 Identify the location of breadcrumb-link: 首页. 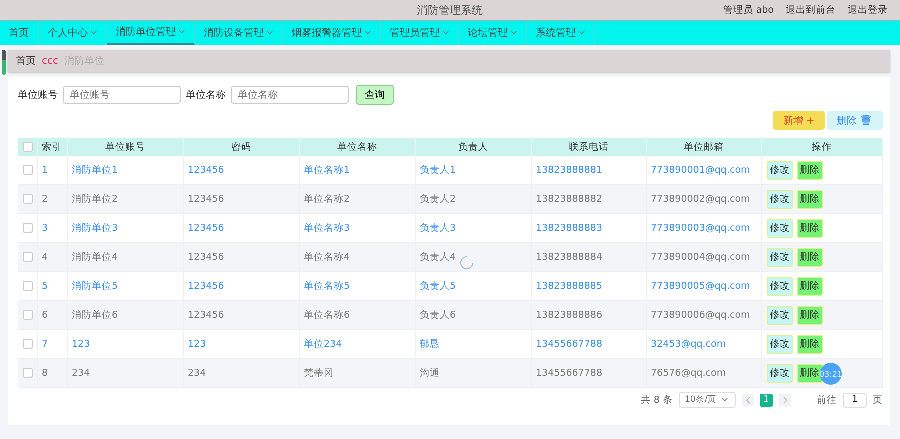
(26, 61).